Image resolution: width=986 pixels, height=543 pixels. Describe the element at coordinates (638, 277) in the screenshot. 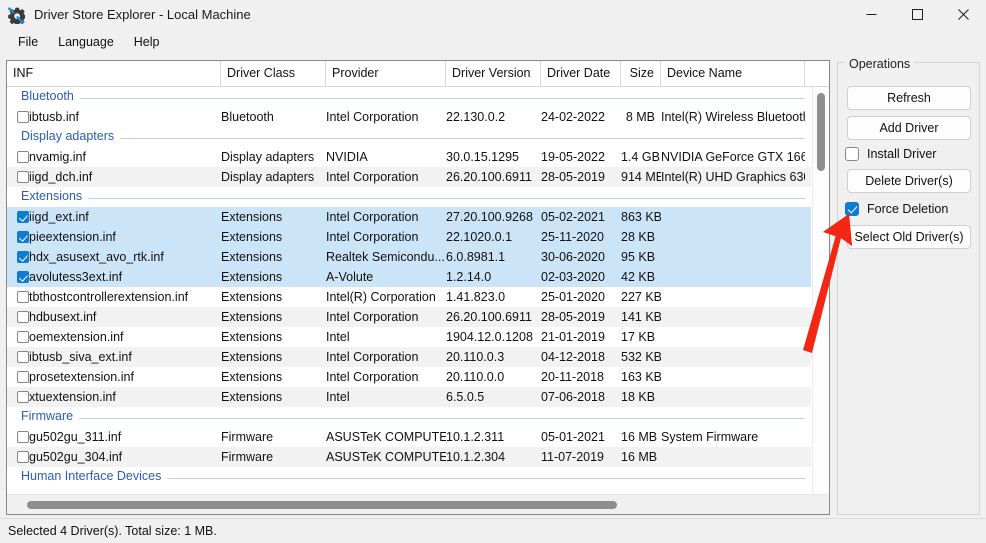

I see `cell-size: 42 KB` at that location.